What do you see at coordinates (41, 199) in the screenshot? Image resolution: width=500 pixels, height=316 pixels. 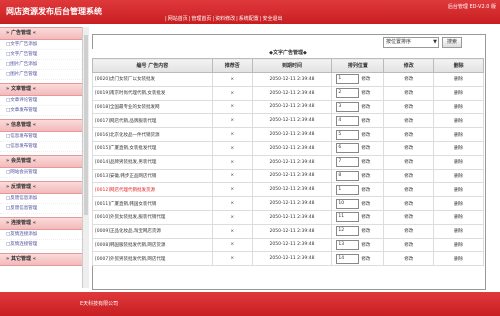 I see `sidebar-item: □反馈信息添加` at bounding box center [41, 199].